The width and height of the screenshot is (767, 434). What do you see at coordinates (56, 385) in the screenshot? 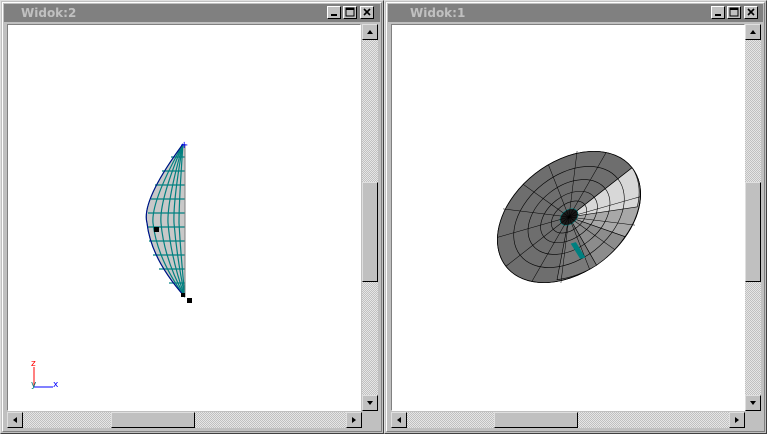
I see `axis-x-label: x` at bounding box center [56, 385].